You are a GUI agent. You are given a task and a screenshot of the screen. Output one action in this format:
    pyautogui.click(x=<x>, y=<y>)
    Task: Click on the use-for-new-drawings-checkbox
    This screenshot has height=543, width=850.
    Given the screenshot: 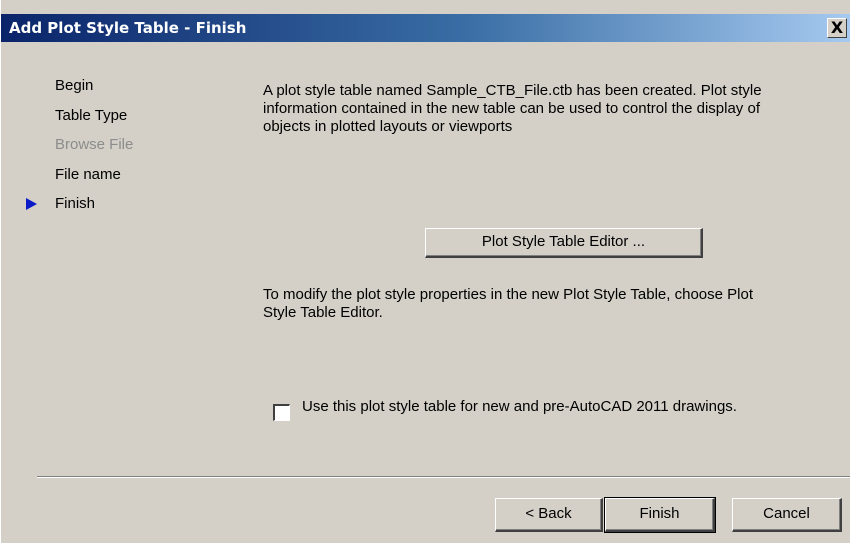 What is the action you would take?
    pyautogui.click(x=281, y=412)
    